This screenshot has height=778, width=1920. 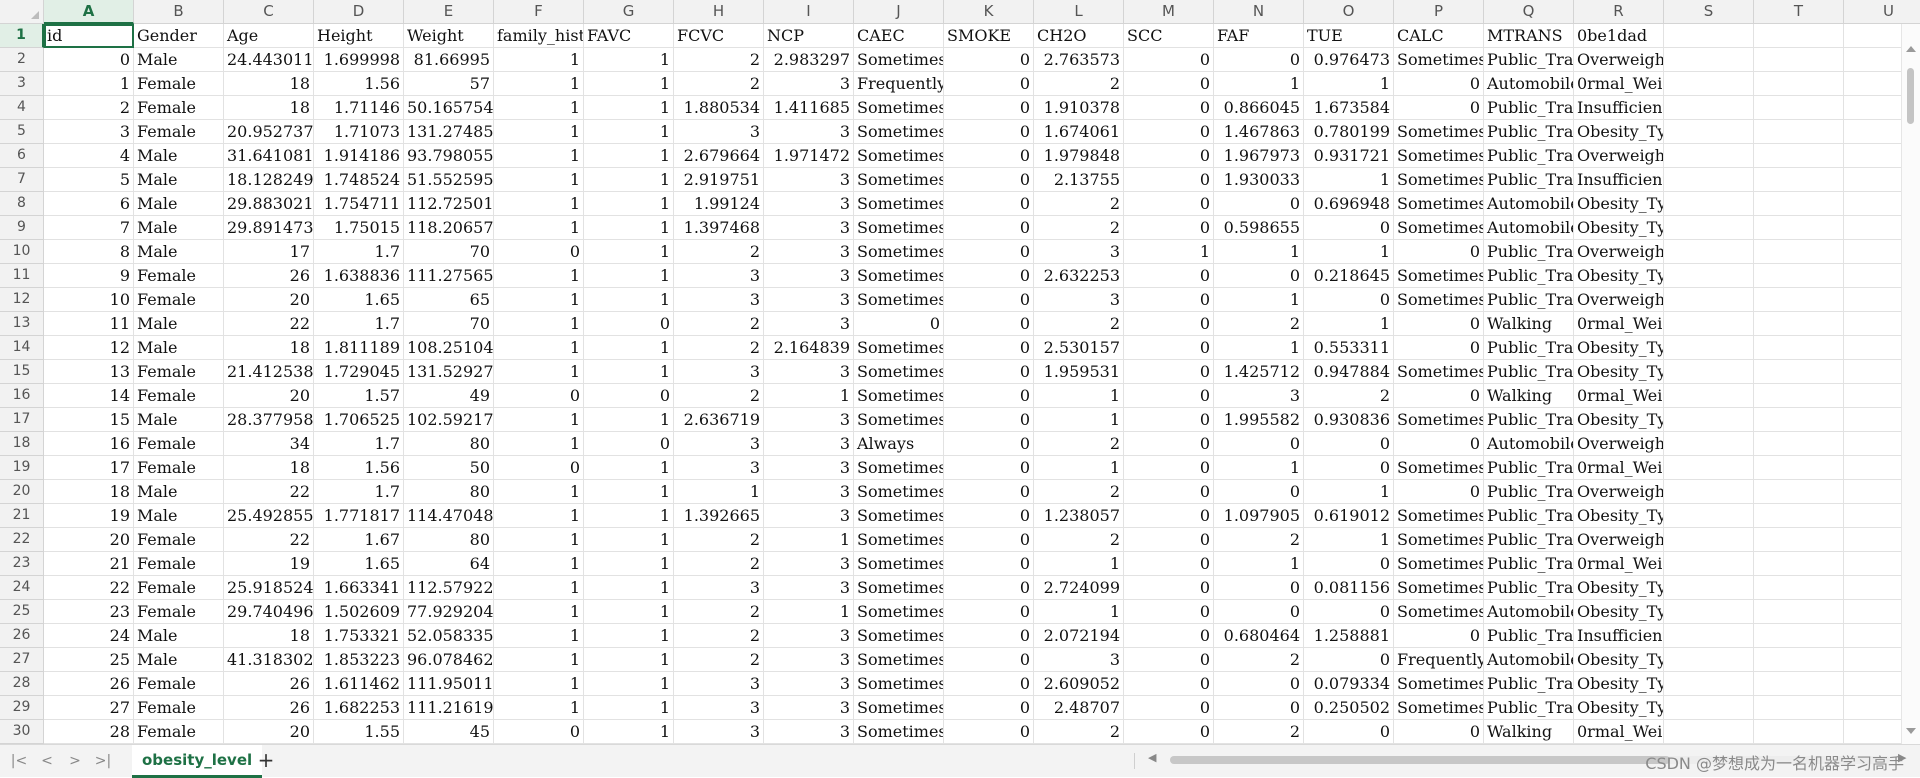 What do you see at coordinates (449, 60) in the screenshot?
I see `data-cell: 81.66995` at bounding box center [449, 60].